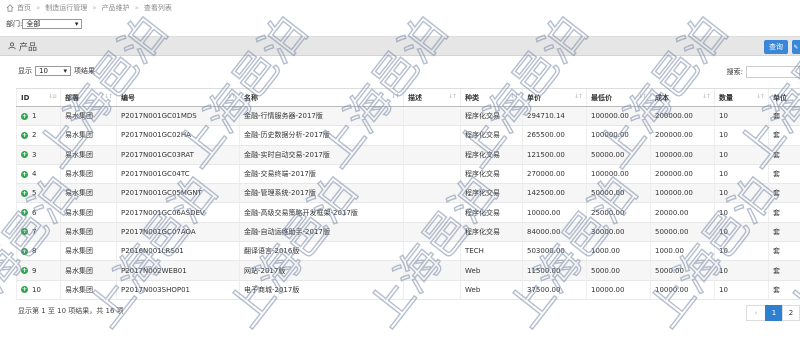 The height and width of the screenshot is (340, 800). What do you see at coordinates (400, 8) in the screenshot?
I see `breadcrumb: 首页 » 制造运行管理 » 产品维护 » 查看列表` at bounding box center [400, 8].